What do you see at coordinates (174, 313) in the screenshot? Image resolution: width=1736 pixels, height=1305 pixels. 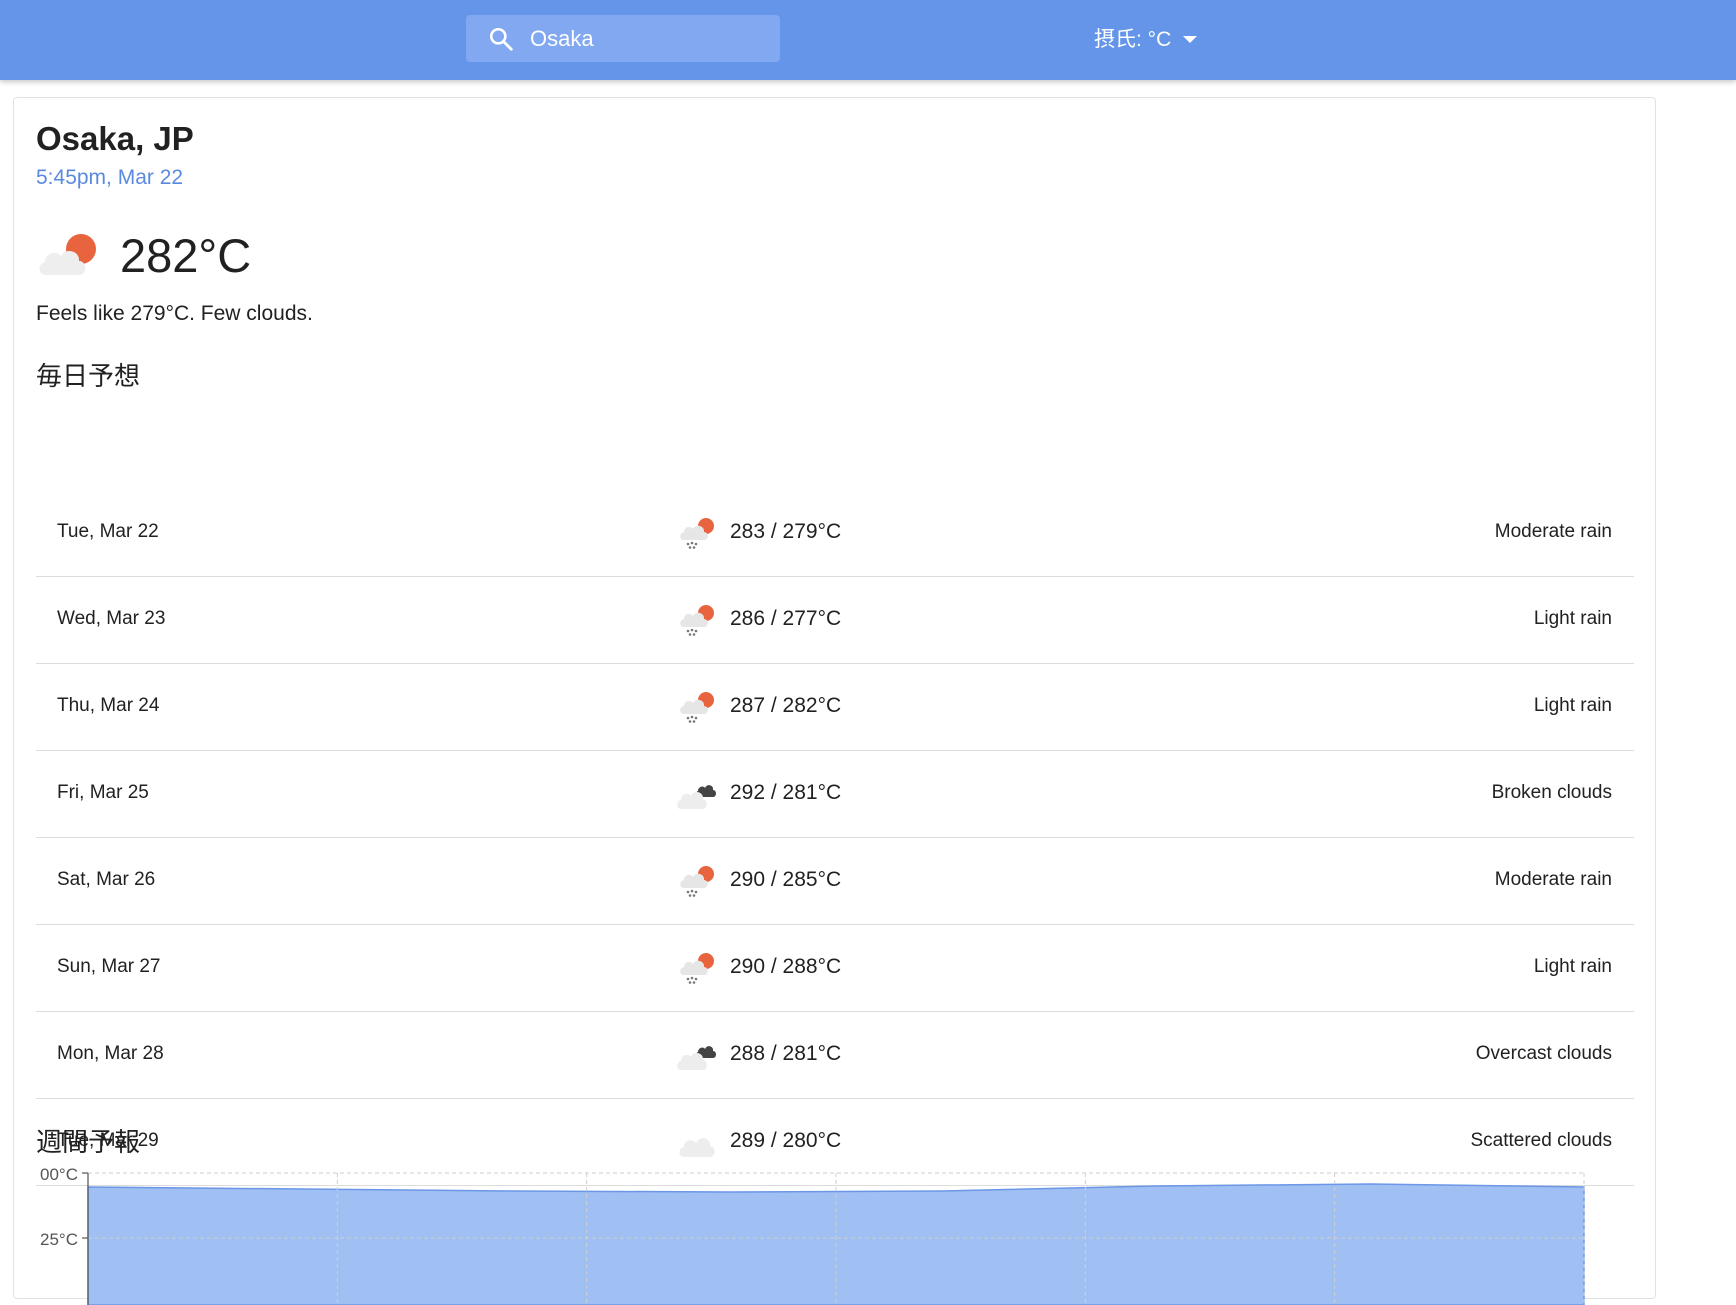 I see `current-summary: Feels like 279°C. Few clouds.` at bounding box center [174, 313].